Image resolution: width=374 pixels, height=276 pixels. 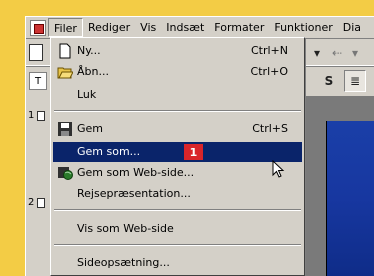 What do you see at coordinates (125, 228) in the screenshot?
I see `menu-item-label: Vis som Web-side` at bounding box center [125, 228].